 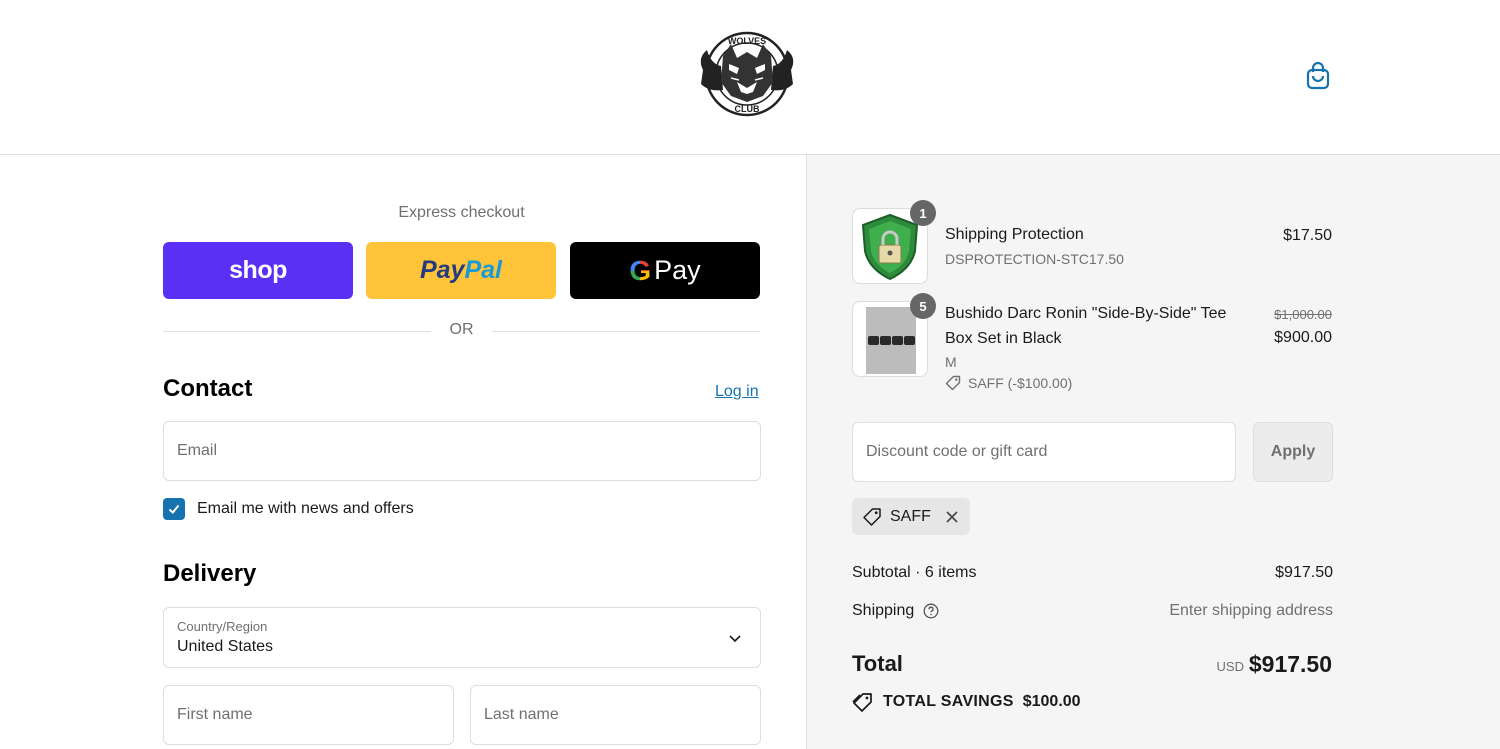 I want to click on paypal-button: Pay Pal, so click(x=461, y=270).